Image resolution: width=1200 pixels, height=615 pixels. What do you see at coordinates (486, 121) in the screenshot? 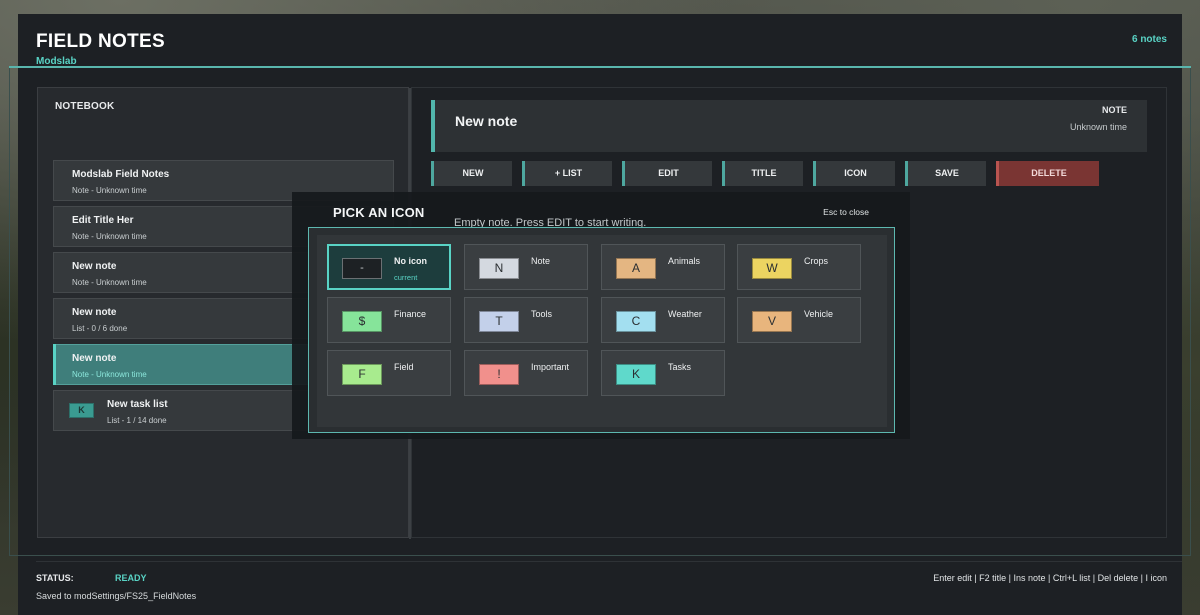
I see `note-title: New note` at bounding box center [486, 121].